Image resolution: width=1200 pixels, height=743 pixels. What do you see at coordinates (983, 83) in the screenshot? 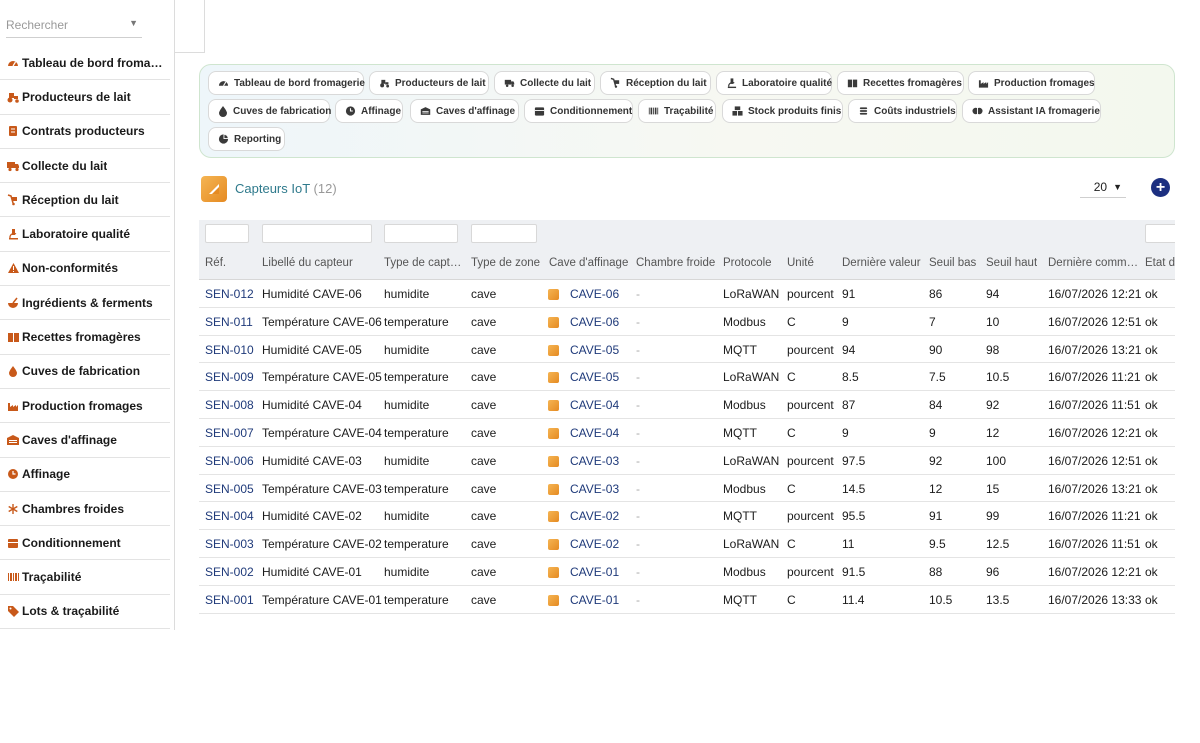
I see `industry-icon` at bounding box center [983, 83].